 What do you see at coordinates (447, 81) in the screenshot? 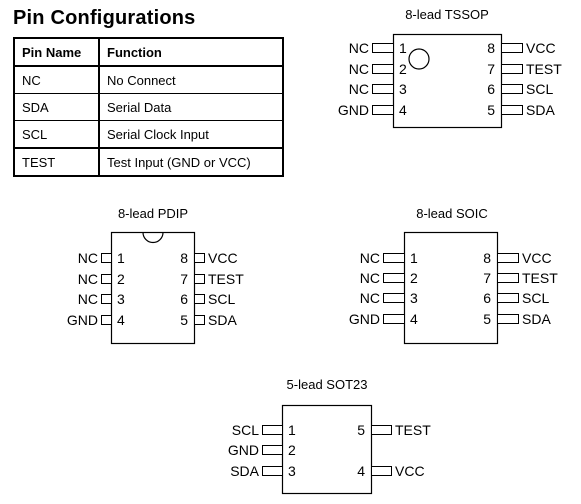
I see `tssop-package-body` at bounding box center [447, 81].